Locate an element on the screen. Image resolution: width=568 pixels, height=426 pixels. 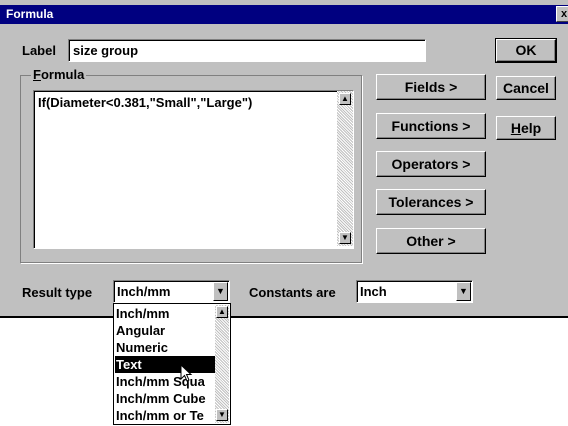
help-label: elp is located at coordinates (531, 128).